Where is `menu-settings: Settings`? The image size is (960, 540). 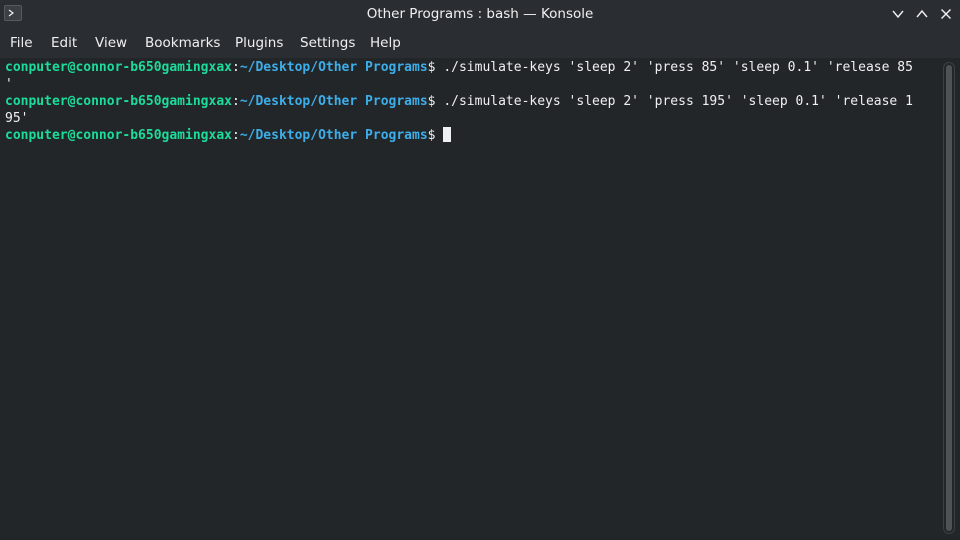
menu-settings: Settings is located at coordinates (327, 43).